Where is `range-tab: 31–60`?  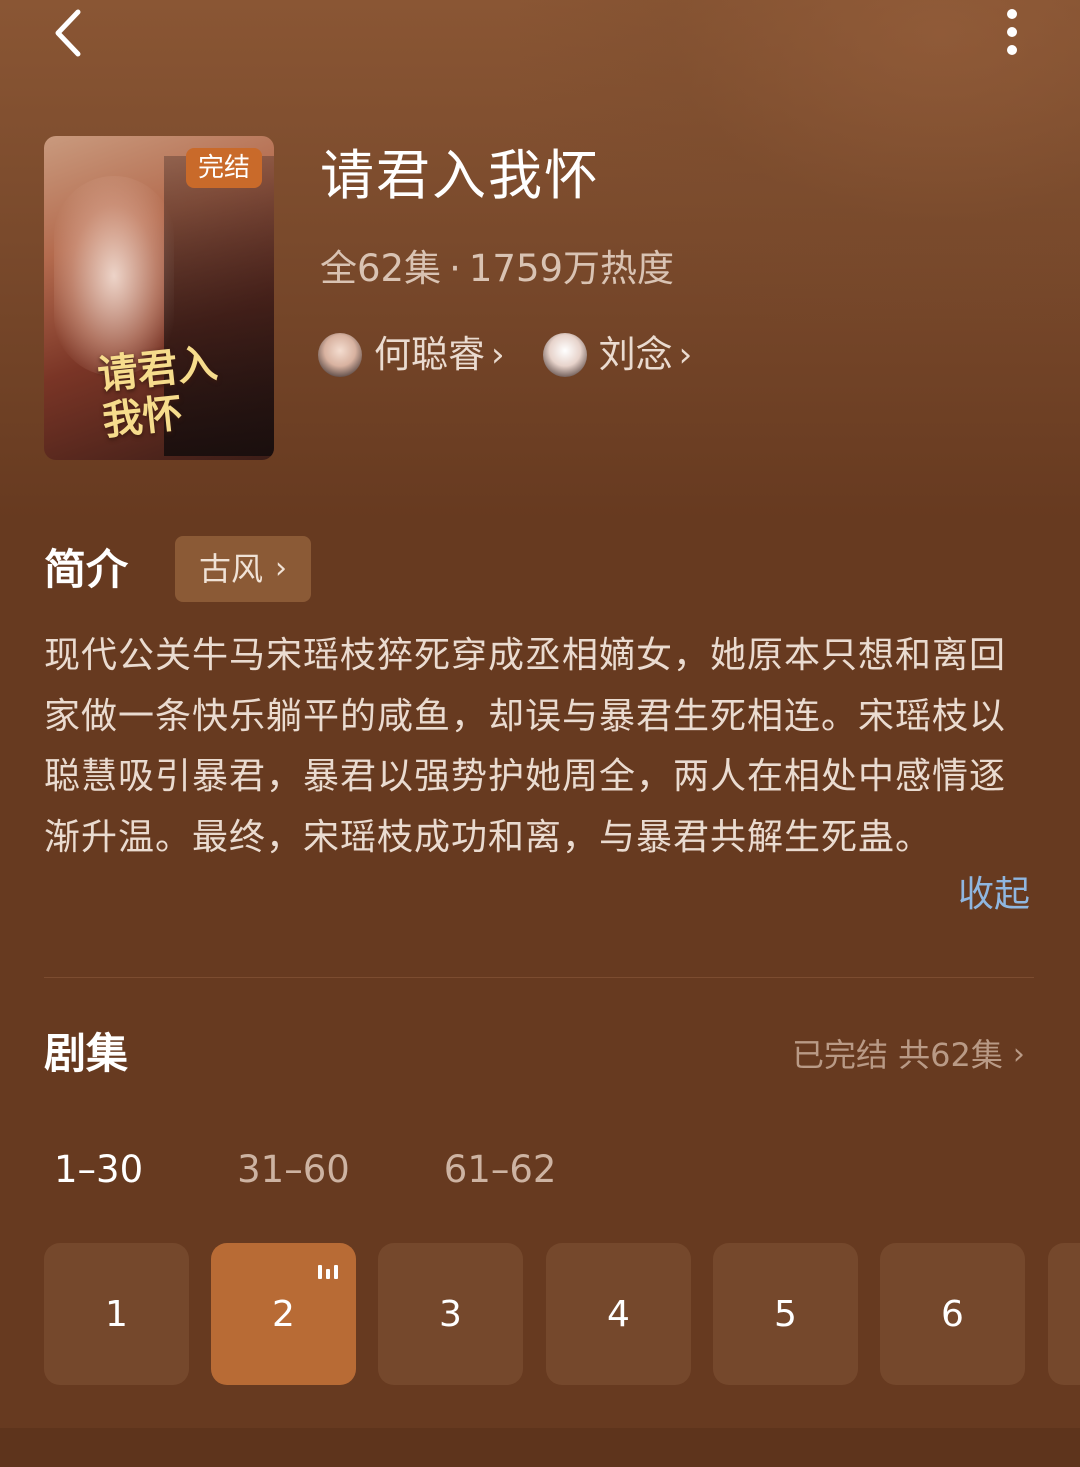
range-tab: 31–60 is located at coordinates (293, 1170).